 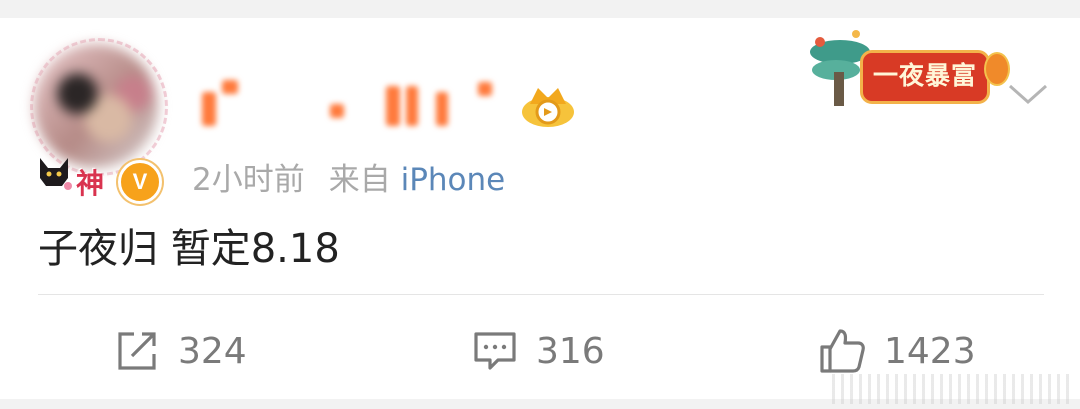 What do you see at coordinates (495, 351) in the screenshot?
I see `comment-icon` at bounding box center [495, 351].